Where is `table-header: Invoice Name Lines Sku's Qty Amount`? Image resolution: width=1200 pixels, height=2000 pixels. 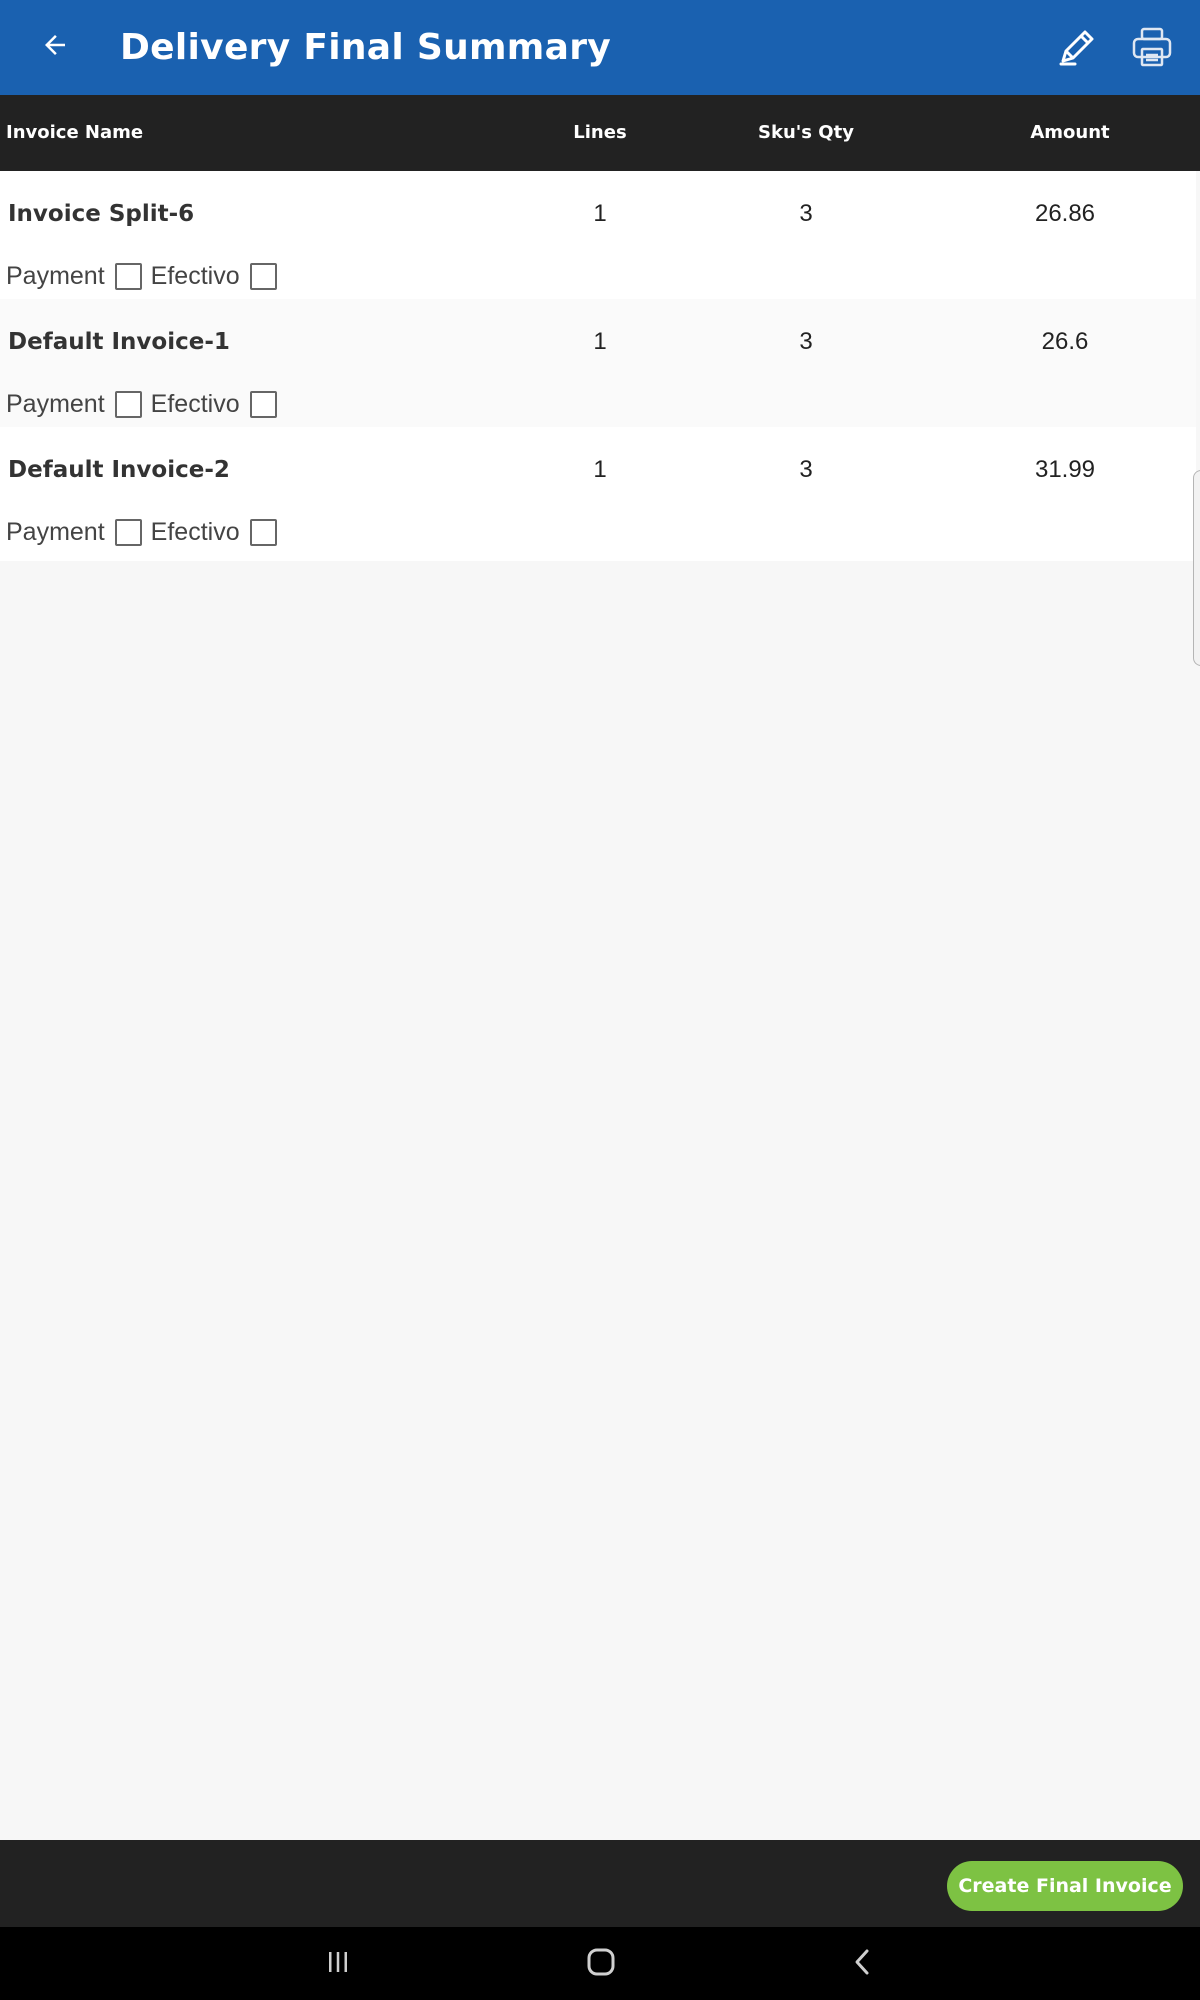
table-header: Invoice Name Lines Sku's Qty Amount is located at coordinates (600, 133).